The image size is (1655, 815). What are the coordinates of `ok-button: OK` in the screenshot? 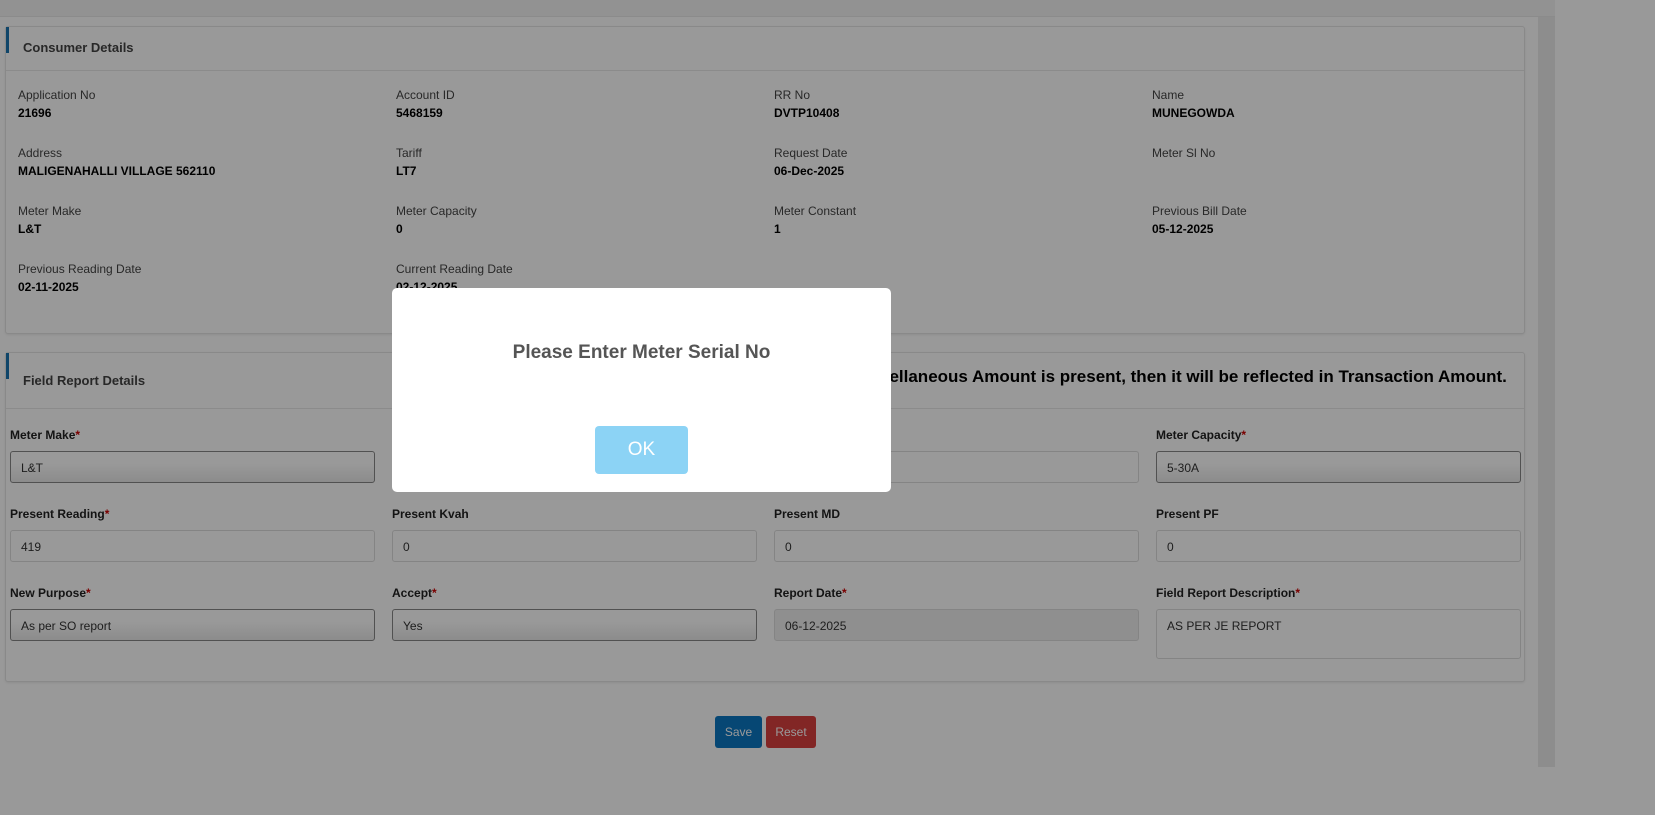 It's located at (641, 450).